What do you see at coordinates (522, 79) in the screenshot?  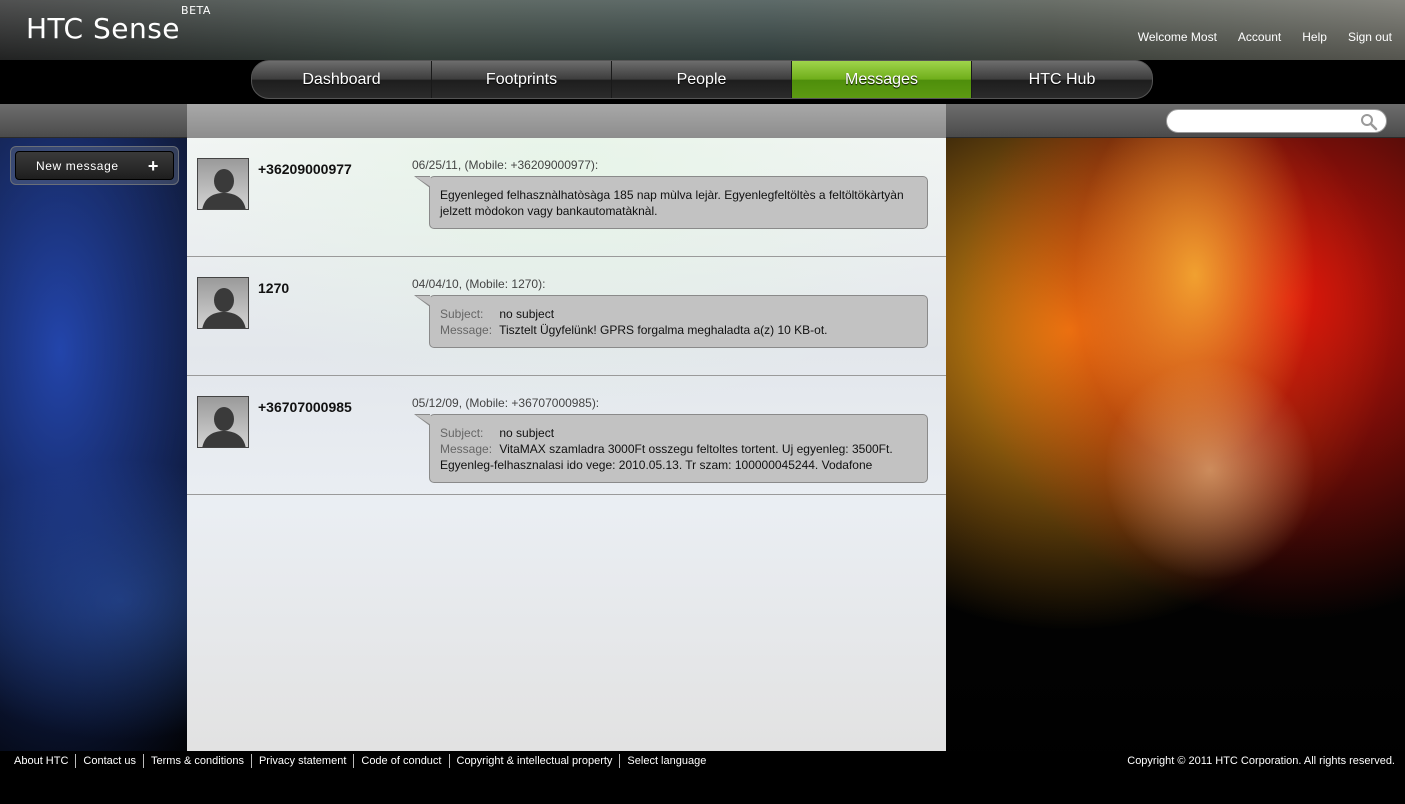 I see `tab-footprints: Footprints` at bounding box center [522, 79].